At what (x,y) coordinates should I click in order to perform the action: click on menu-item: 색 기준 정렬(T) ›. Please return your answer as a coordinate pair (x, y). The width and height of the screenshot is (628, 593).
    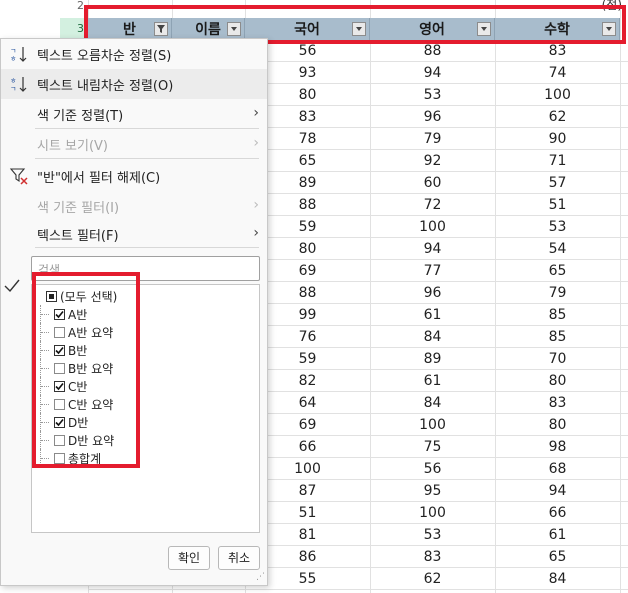
    Looking at the image, I should click on (134, 114).